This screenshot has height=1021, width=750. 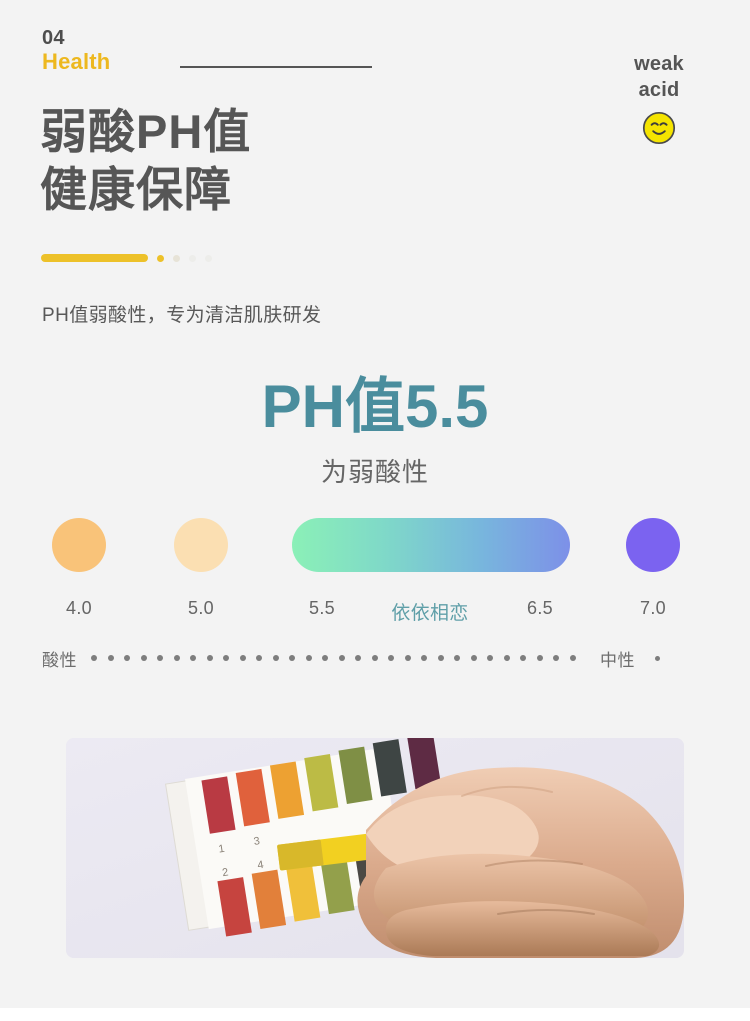 I want to click on page-title-line-1: 弱酸PH值, so click(x=146, y=131).